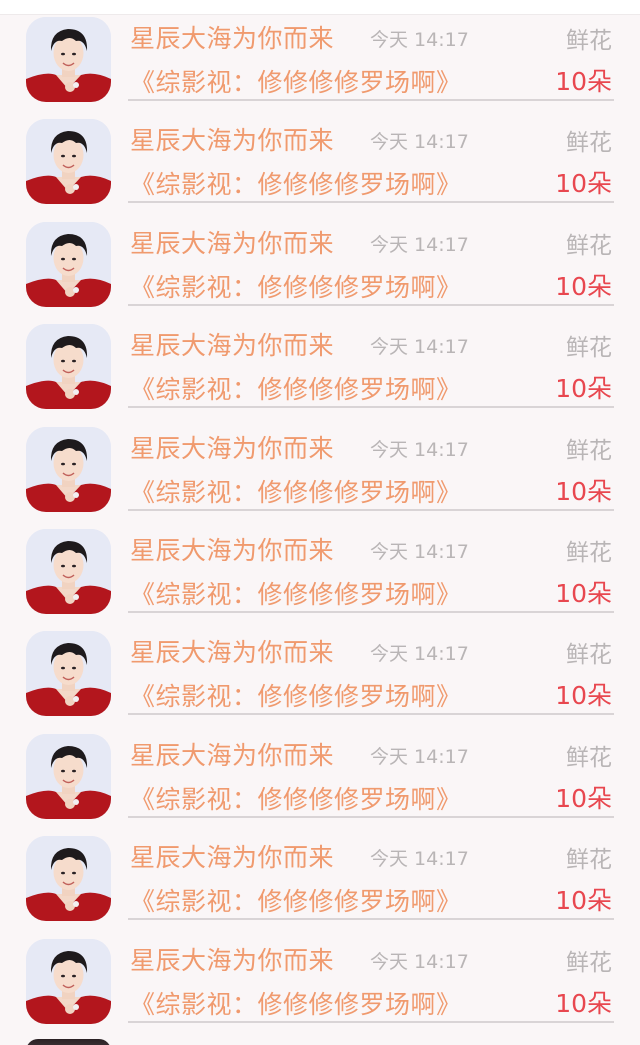 This screenshot has width=640, height=1045. I want to click on top-strip, so click(320, 7).